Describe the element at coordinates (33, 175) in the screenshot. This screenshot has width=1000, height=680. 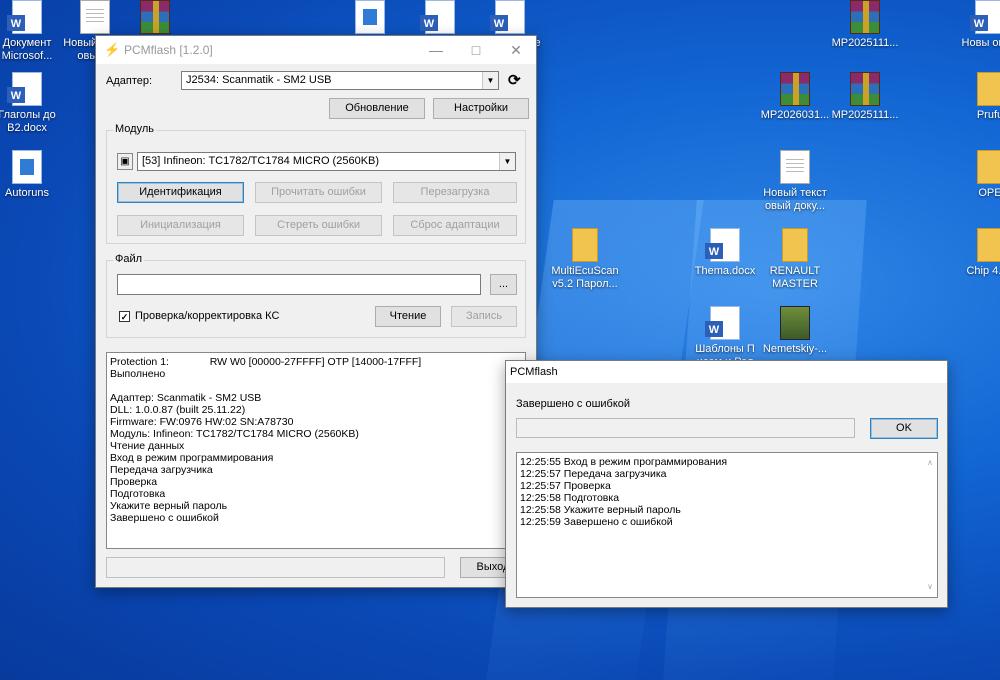
I see `desktop-icon: Autoruns` at that location.